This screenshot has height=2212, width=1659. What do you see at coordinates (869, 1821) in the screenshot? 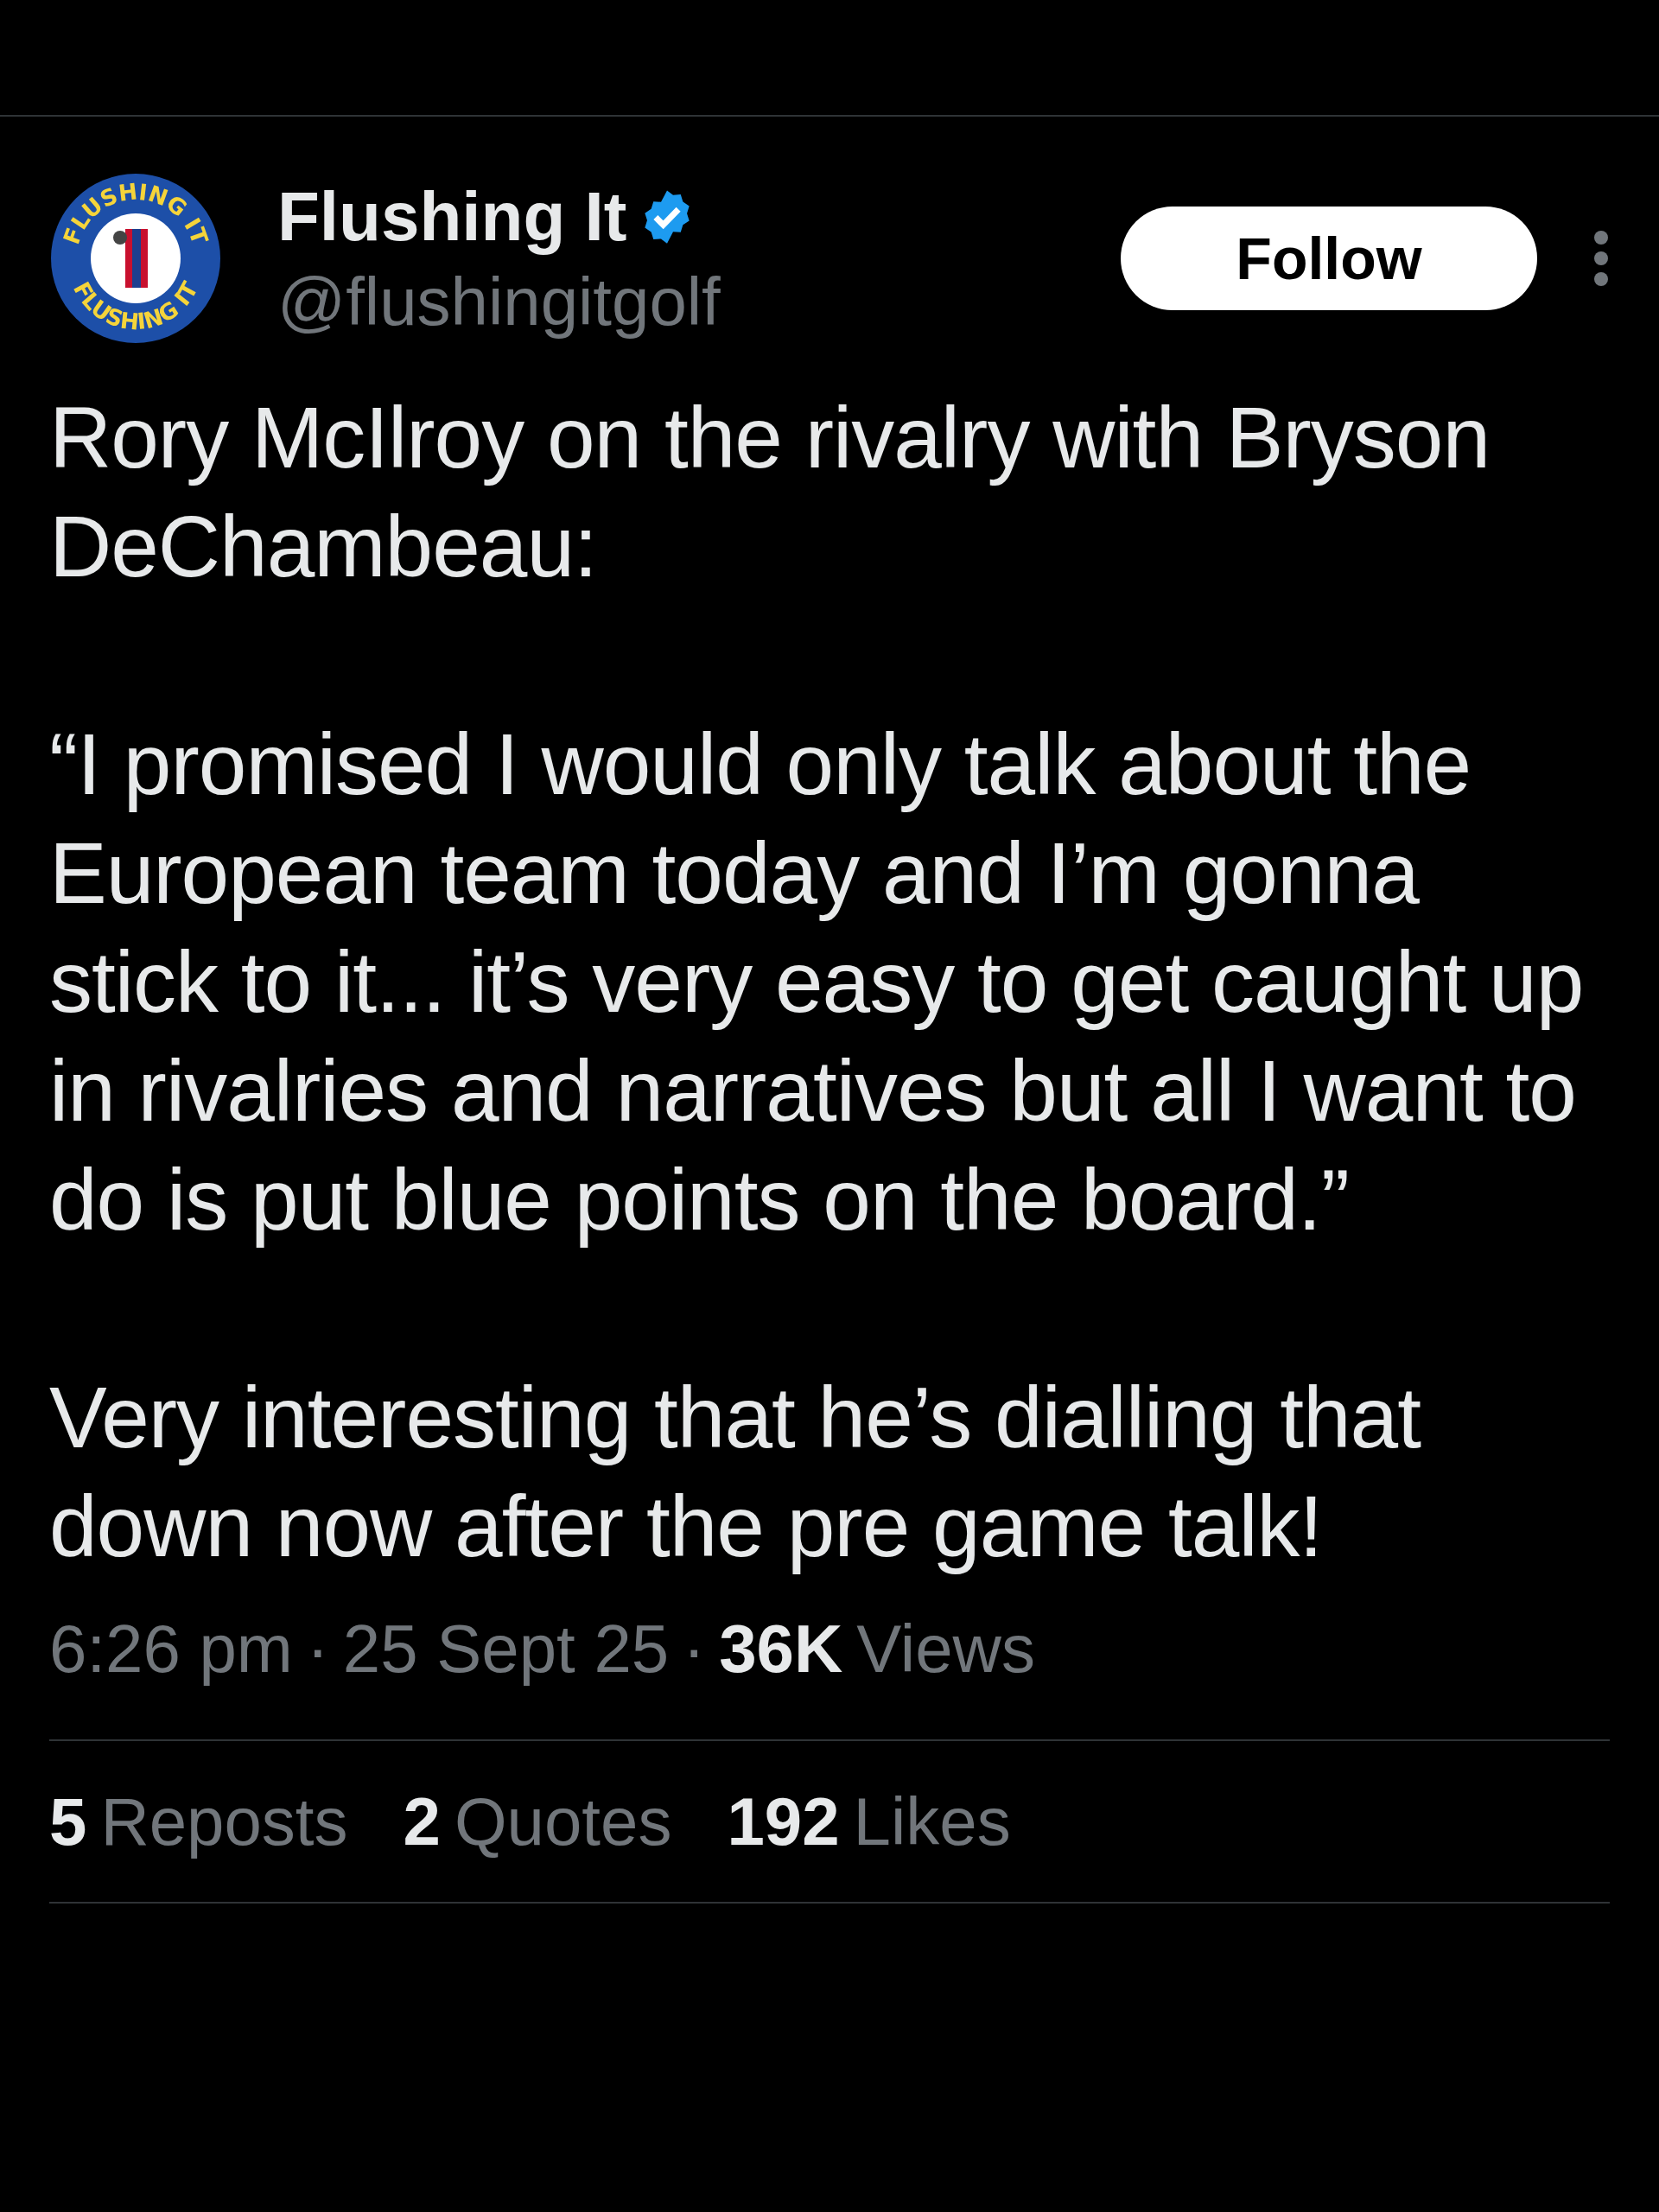
I see `stat-link: 192 Likes` at bounding box center [869, 1821].